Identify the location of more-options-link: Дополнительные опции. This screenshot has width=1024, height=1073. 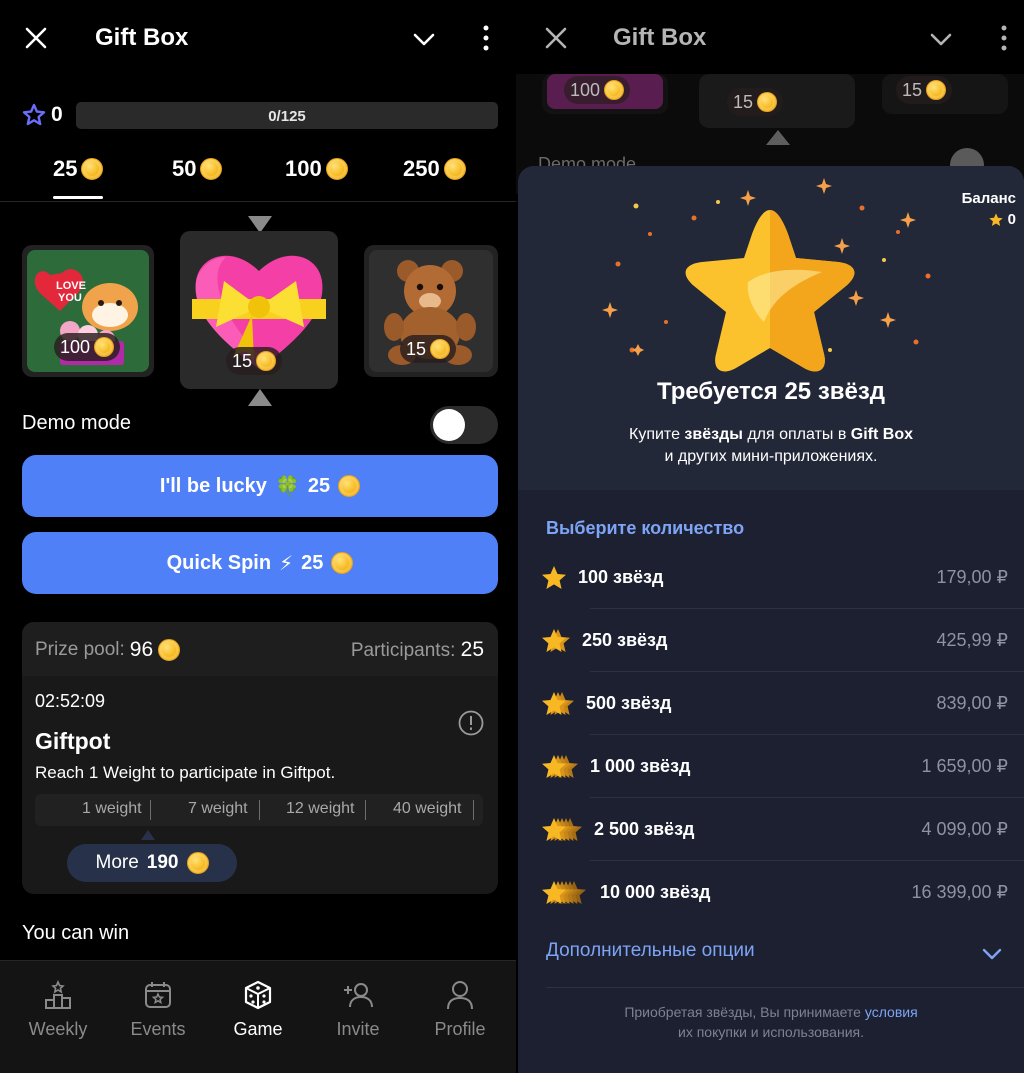
(650, 951).